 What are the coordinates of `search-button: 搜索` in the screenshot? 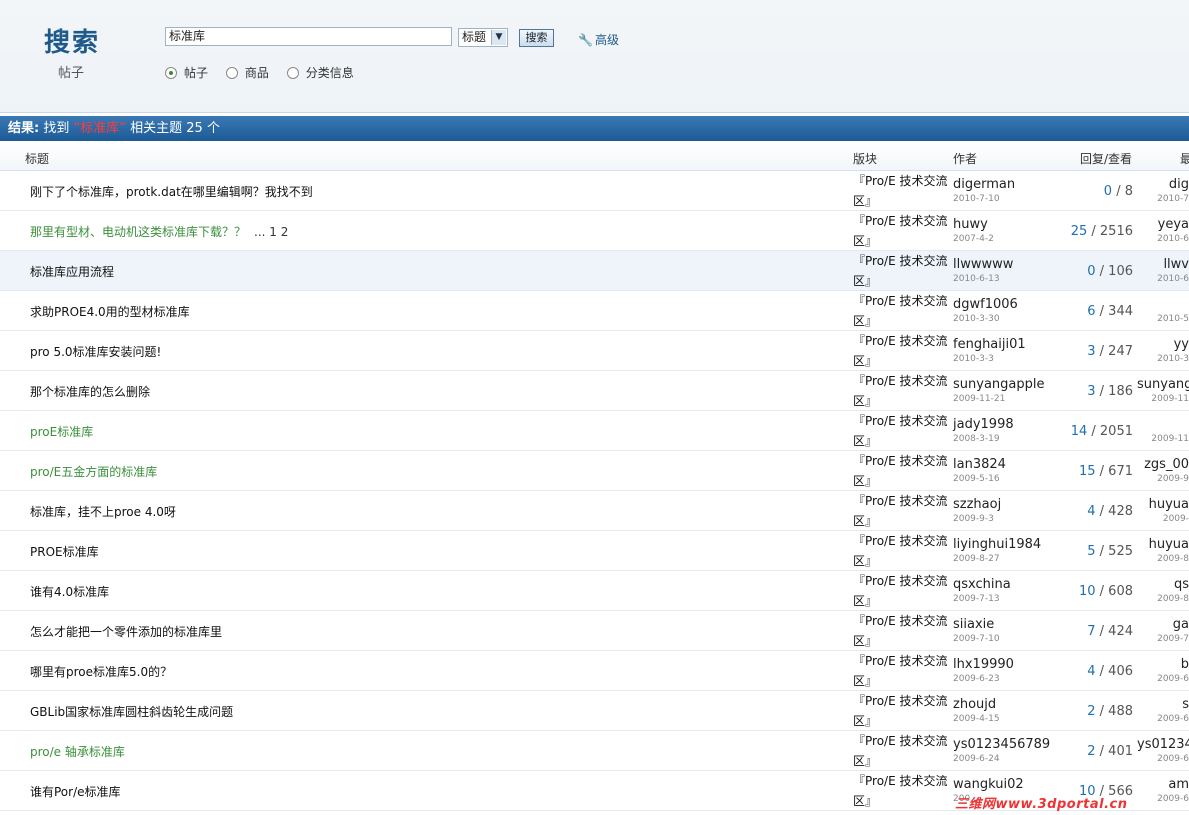 It's located at (536, 38).